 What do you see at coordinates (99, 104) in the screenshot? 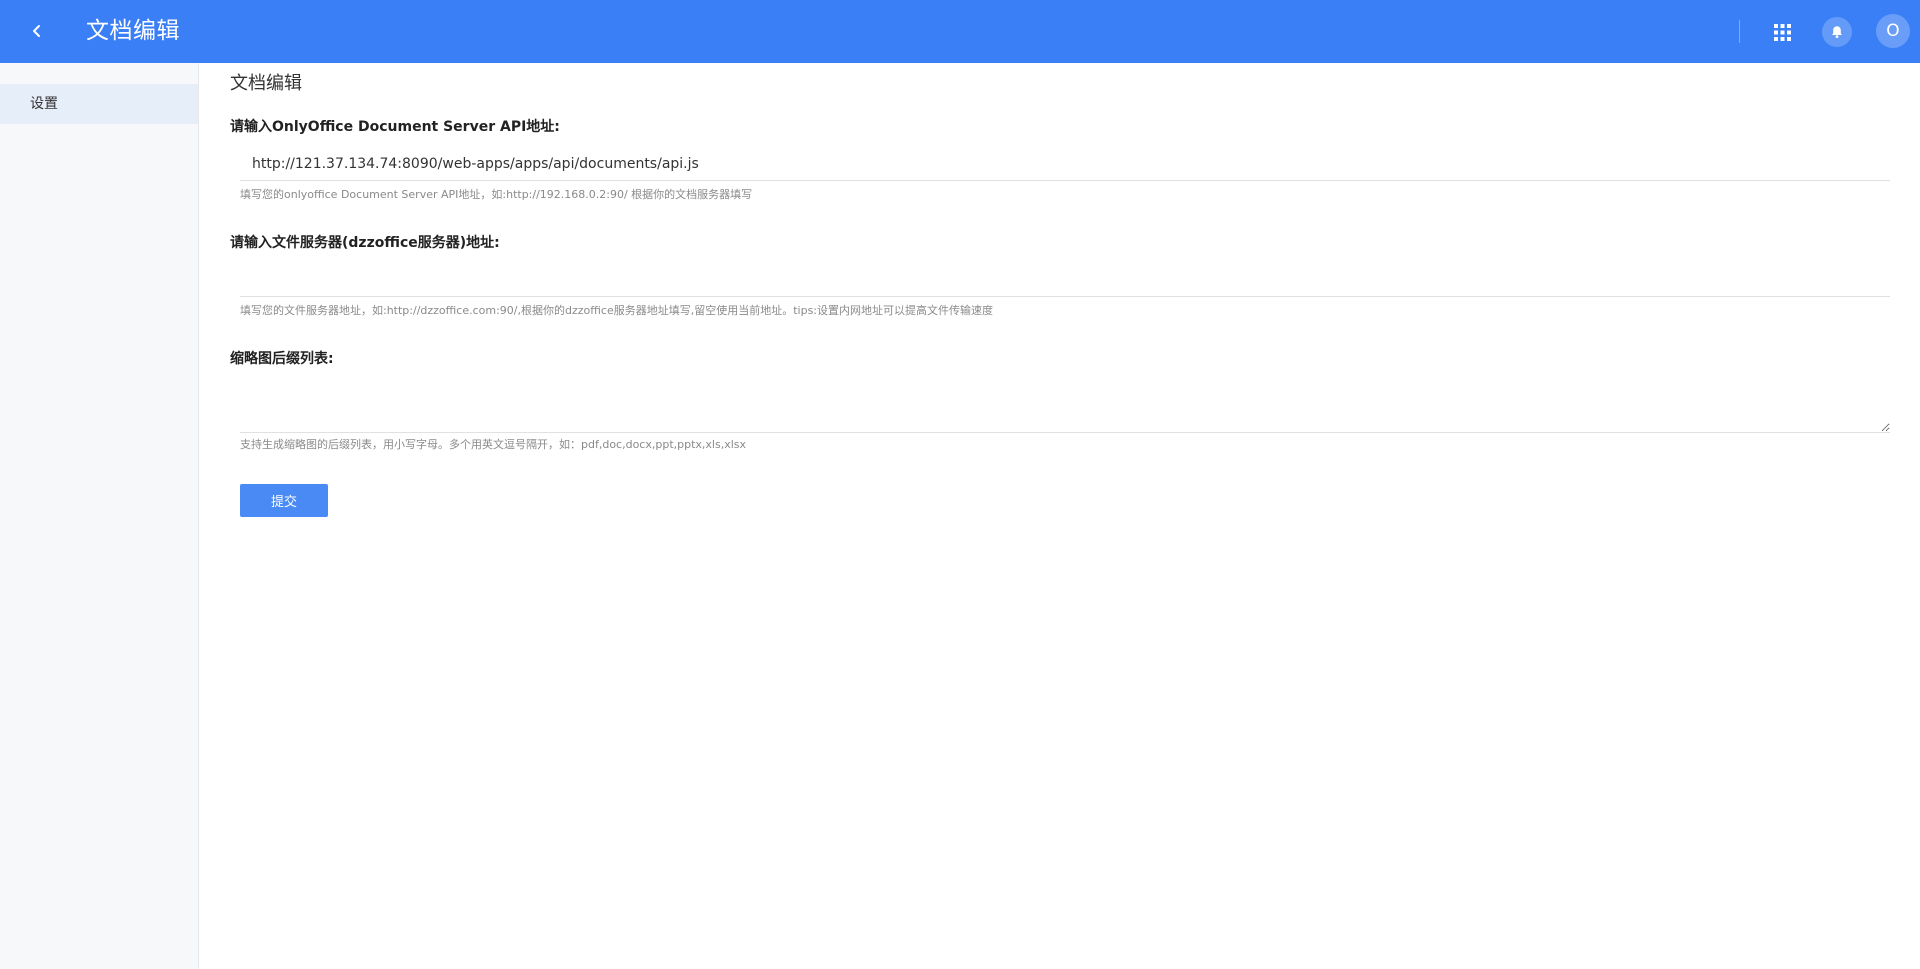
I see `sidebar-item-settings: 设置` at bounding box center [99, 104].